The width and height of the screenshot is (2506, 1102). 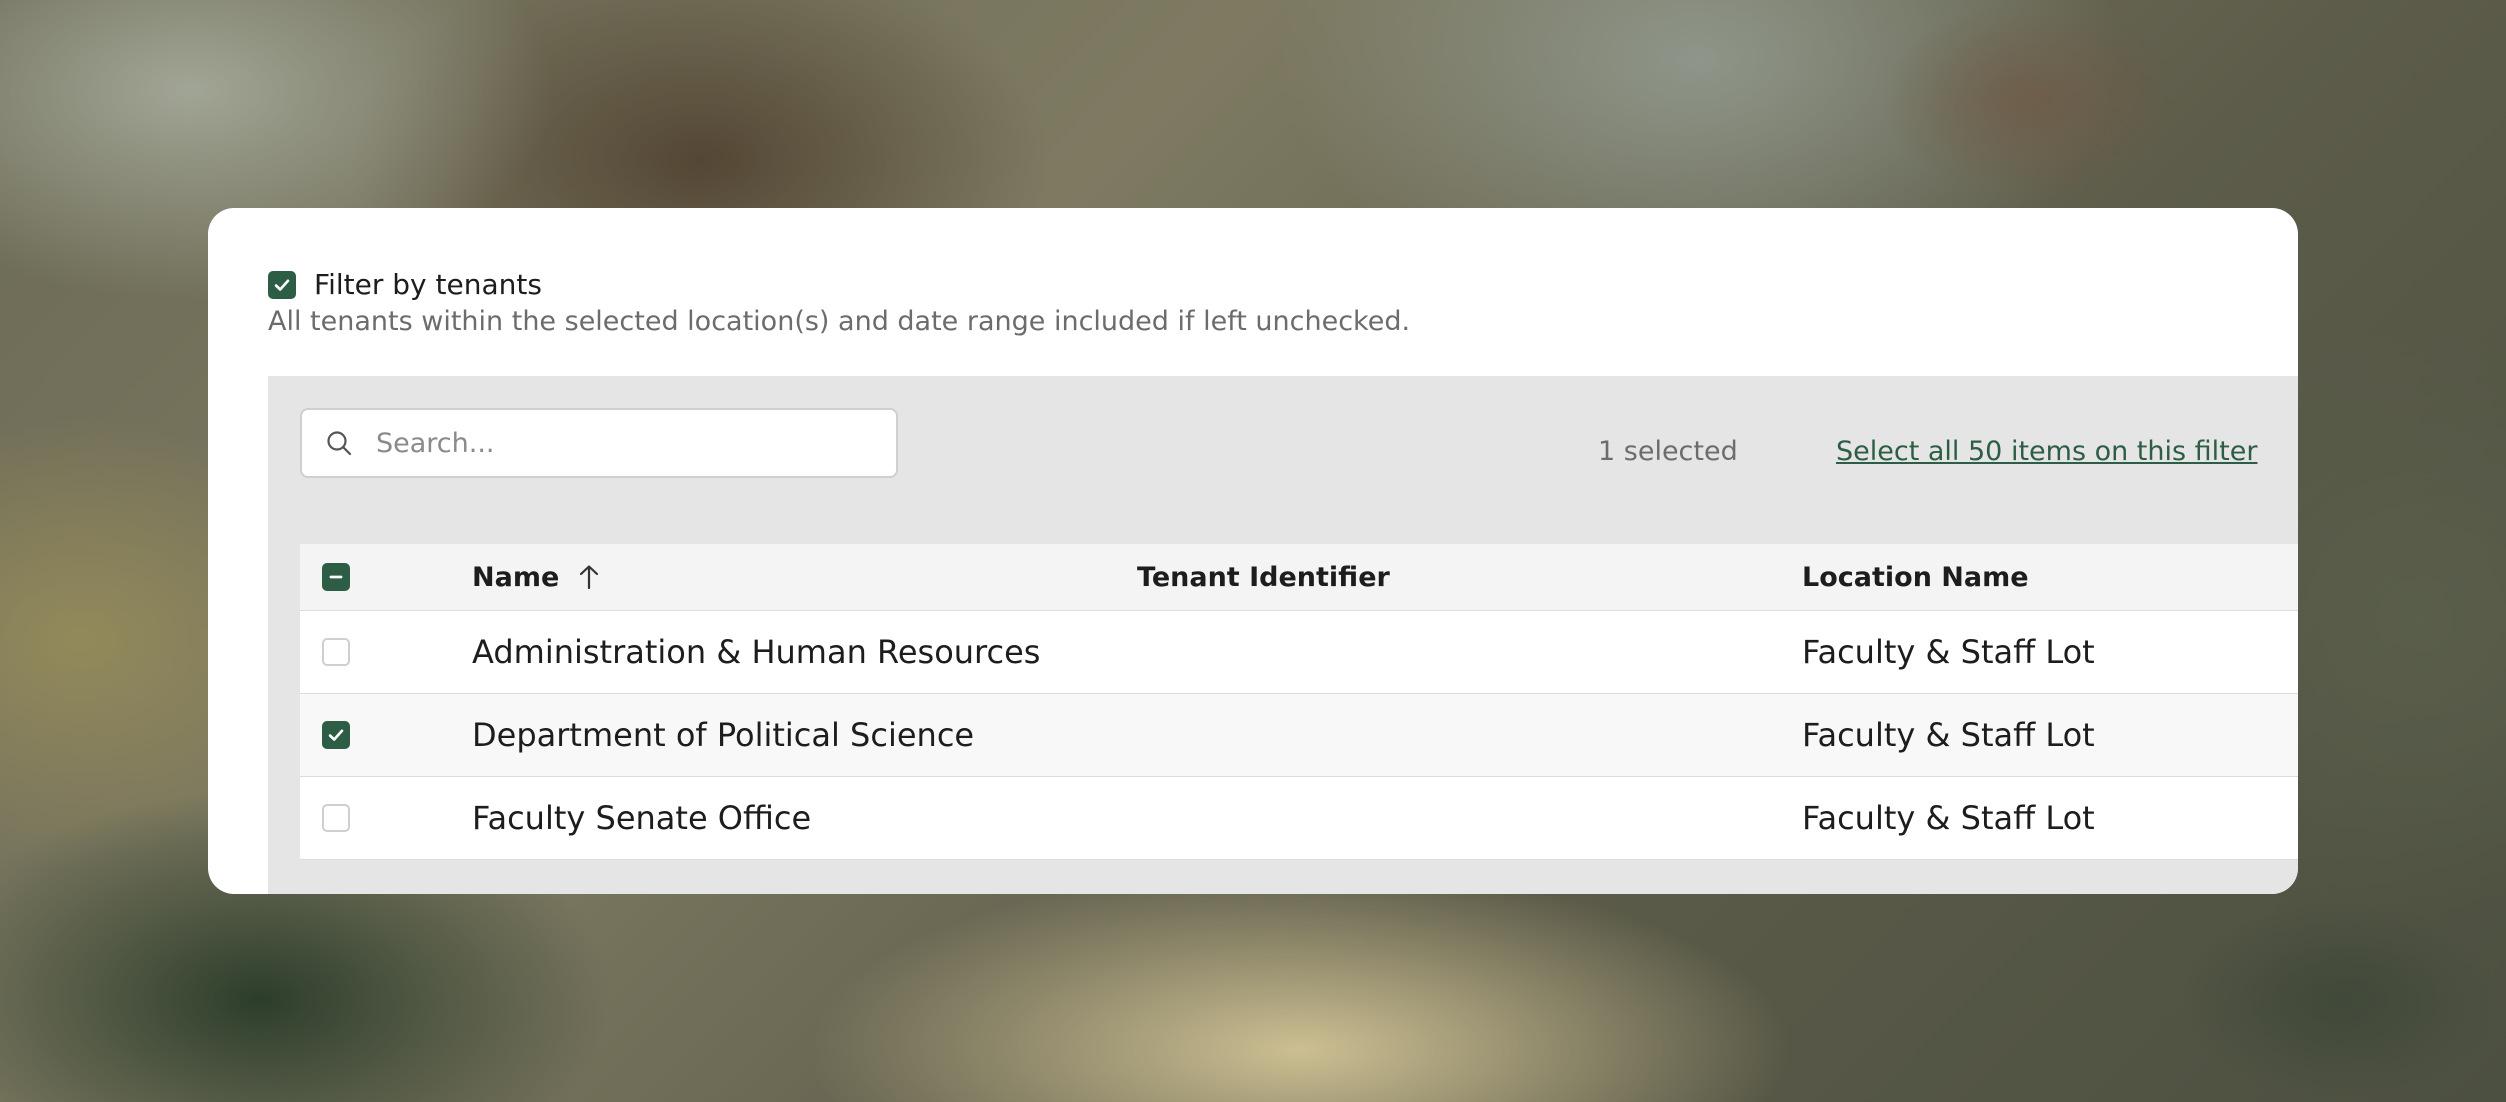 I want to click on select-all-checkbox, so click(x=336, y=577).